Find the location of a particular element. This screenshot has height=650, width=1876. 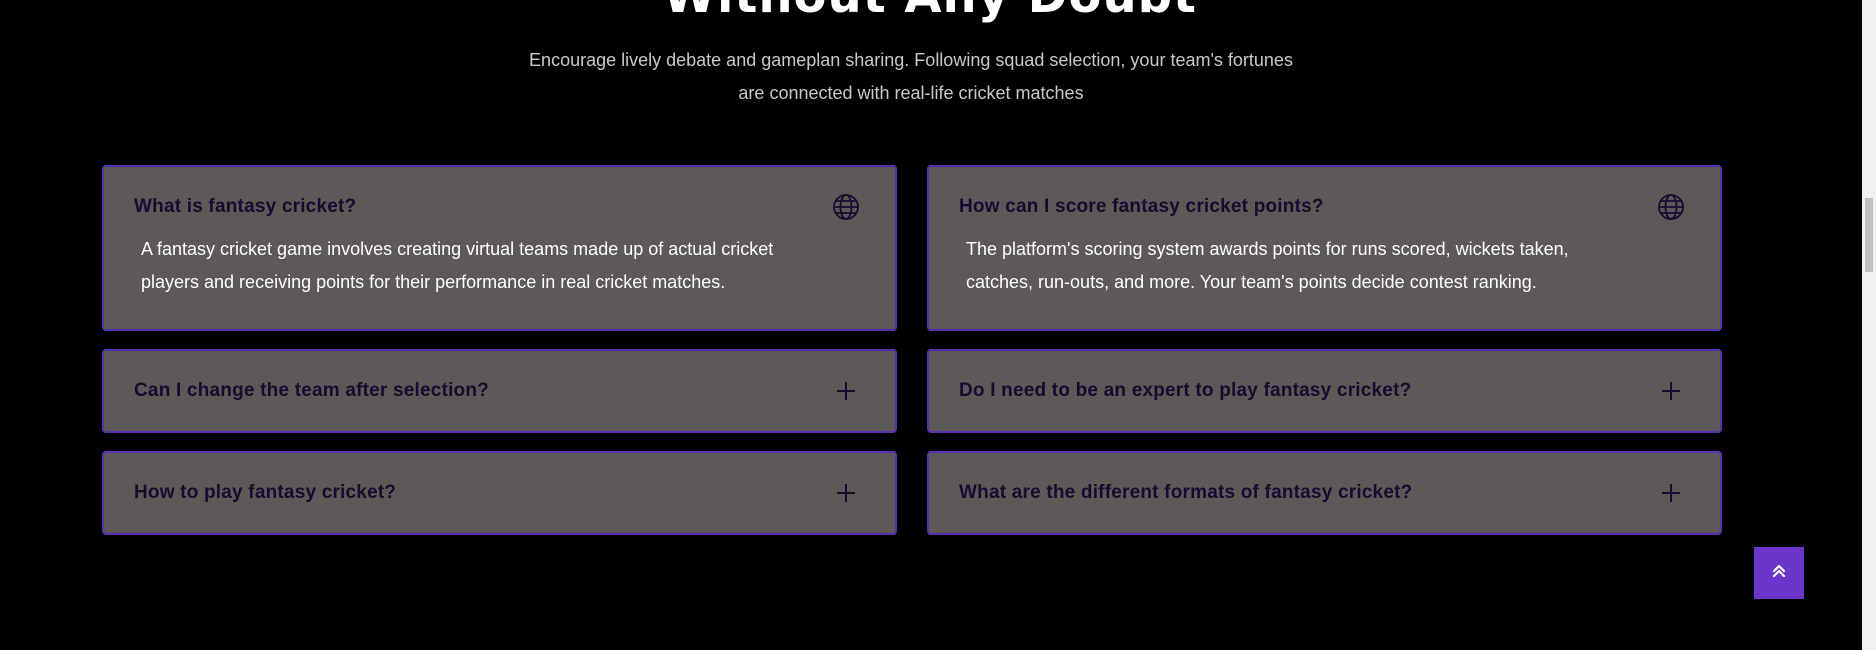

back-to-top-button is located at coordinates (1779, 573).